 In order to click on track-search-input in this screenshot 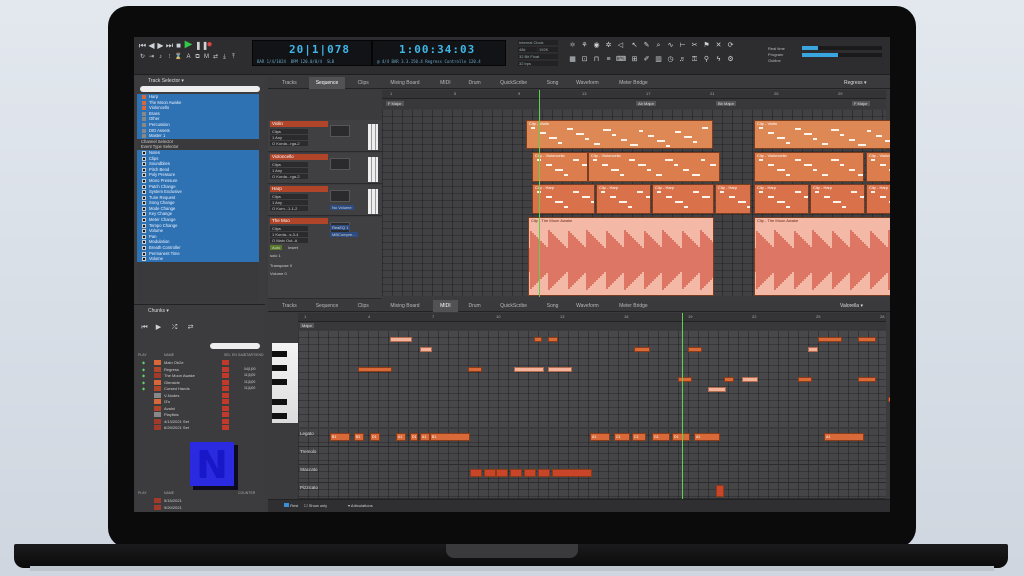, I will do `click(200, 89)`.